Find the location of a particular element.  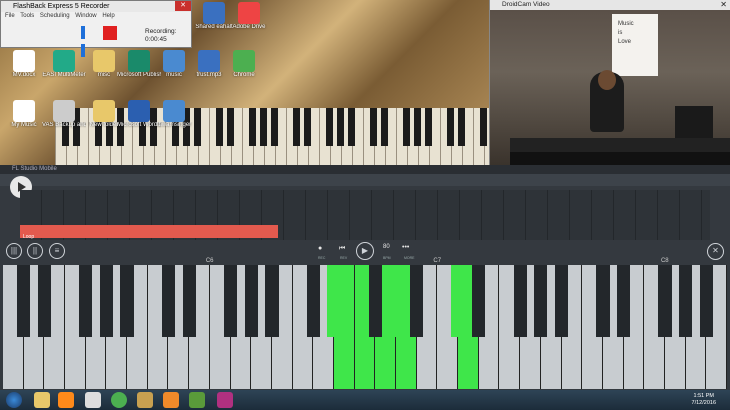

recording-status: Recording: 0:00:45 is located at coordinates (160, 36).